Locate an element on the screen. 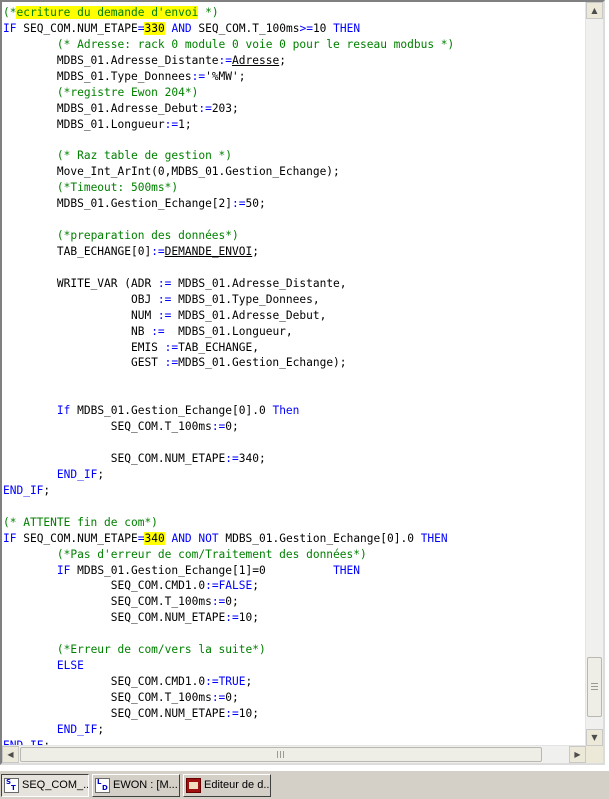  scroll-left-button: ◀ is located at coordinates (10, 754).